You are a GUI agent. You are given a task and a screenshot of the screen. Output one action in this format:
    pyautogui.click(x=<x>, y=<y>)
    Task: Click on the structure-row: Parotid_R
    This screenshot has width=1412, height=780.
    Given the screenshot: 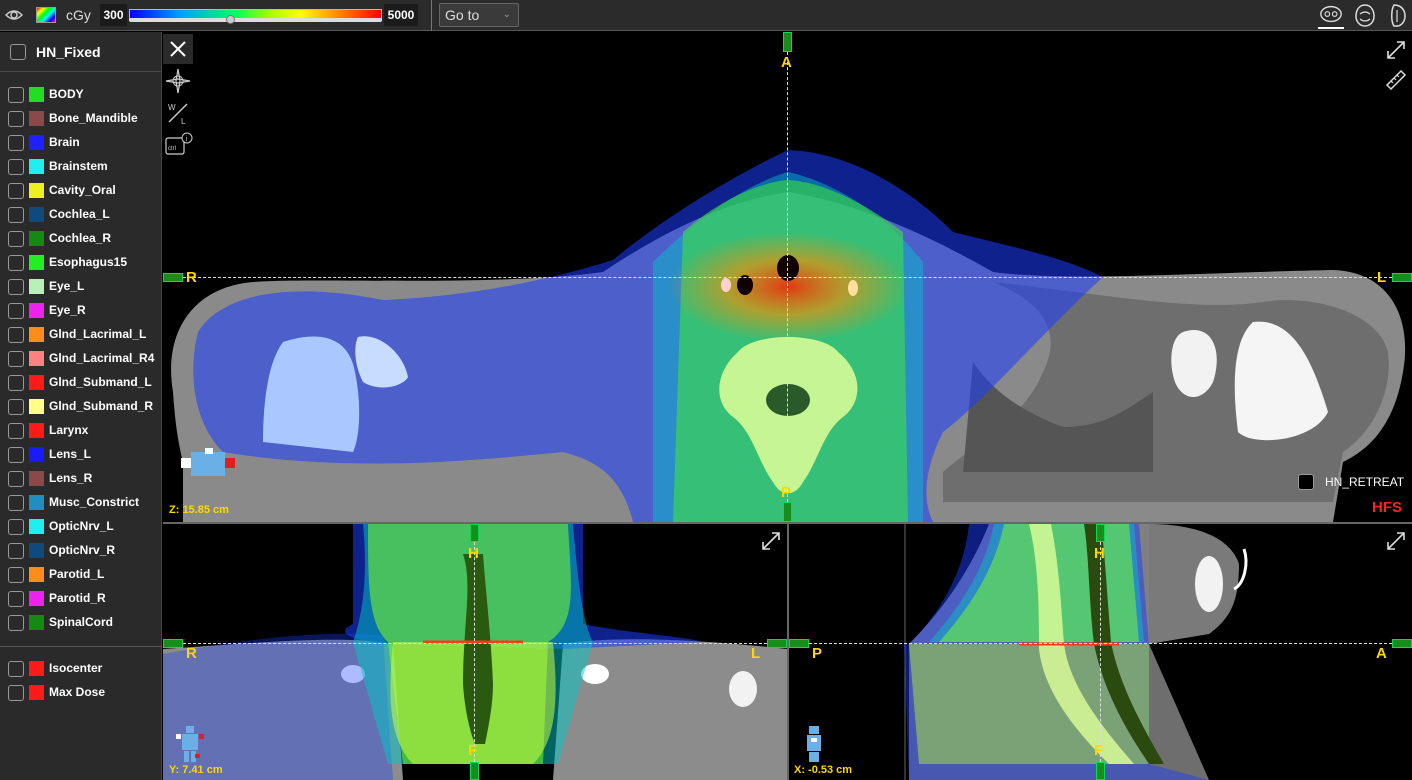 What is the action you would take?
    pyautogui.click(x=81, y=598)
    